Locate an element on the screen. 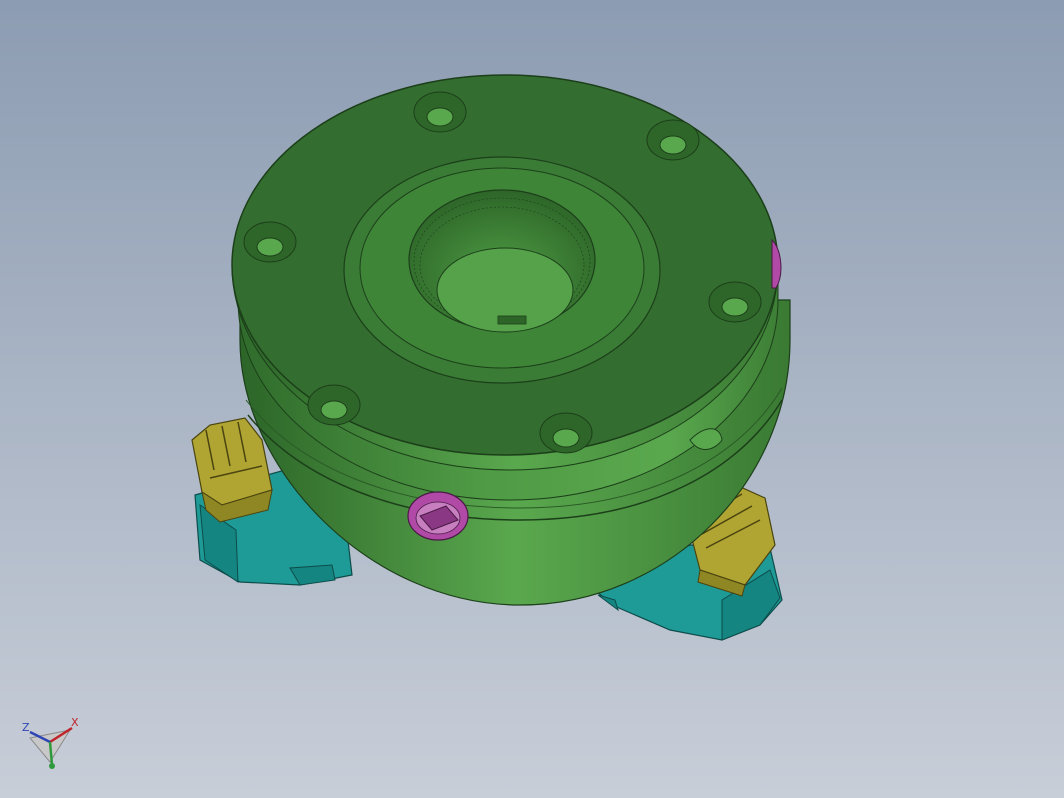  key-socket-front is located at coordinates (438, 516).